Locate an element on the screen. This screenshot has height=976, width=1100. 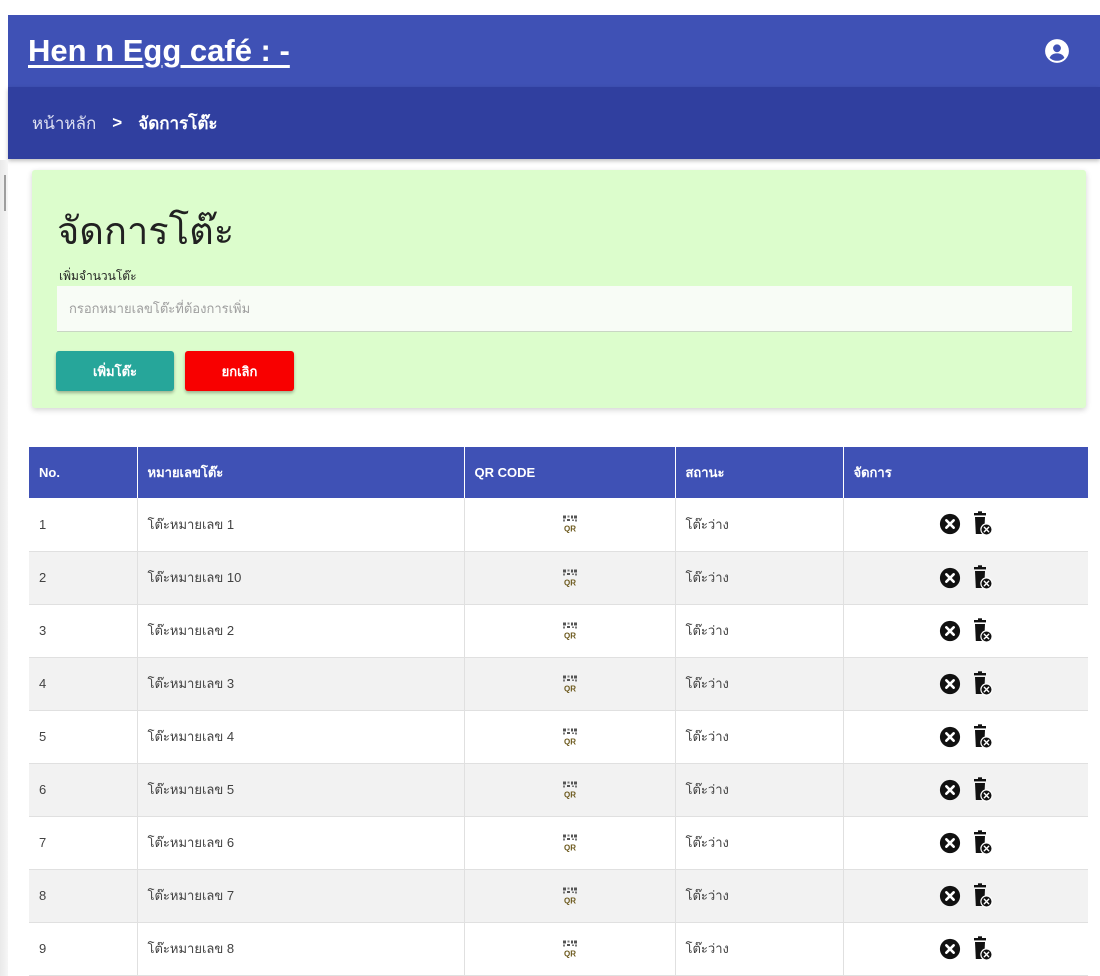
add-table-button: เพิ่มโต๊ะ is located at coordinates (115, 371).